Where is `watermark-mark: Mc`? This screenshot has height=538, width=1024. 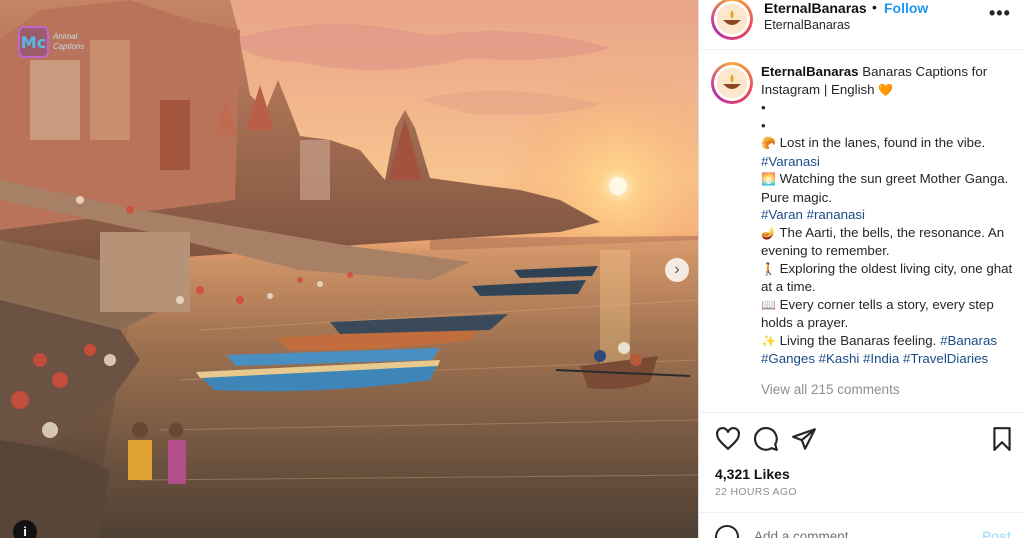 watermark-mark: Mc is located at coordinates (33, 42).